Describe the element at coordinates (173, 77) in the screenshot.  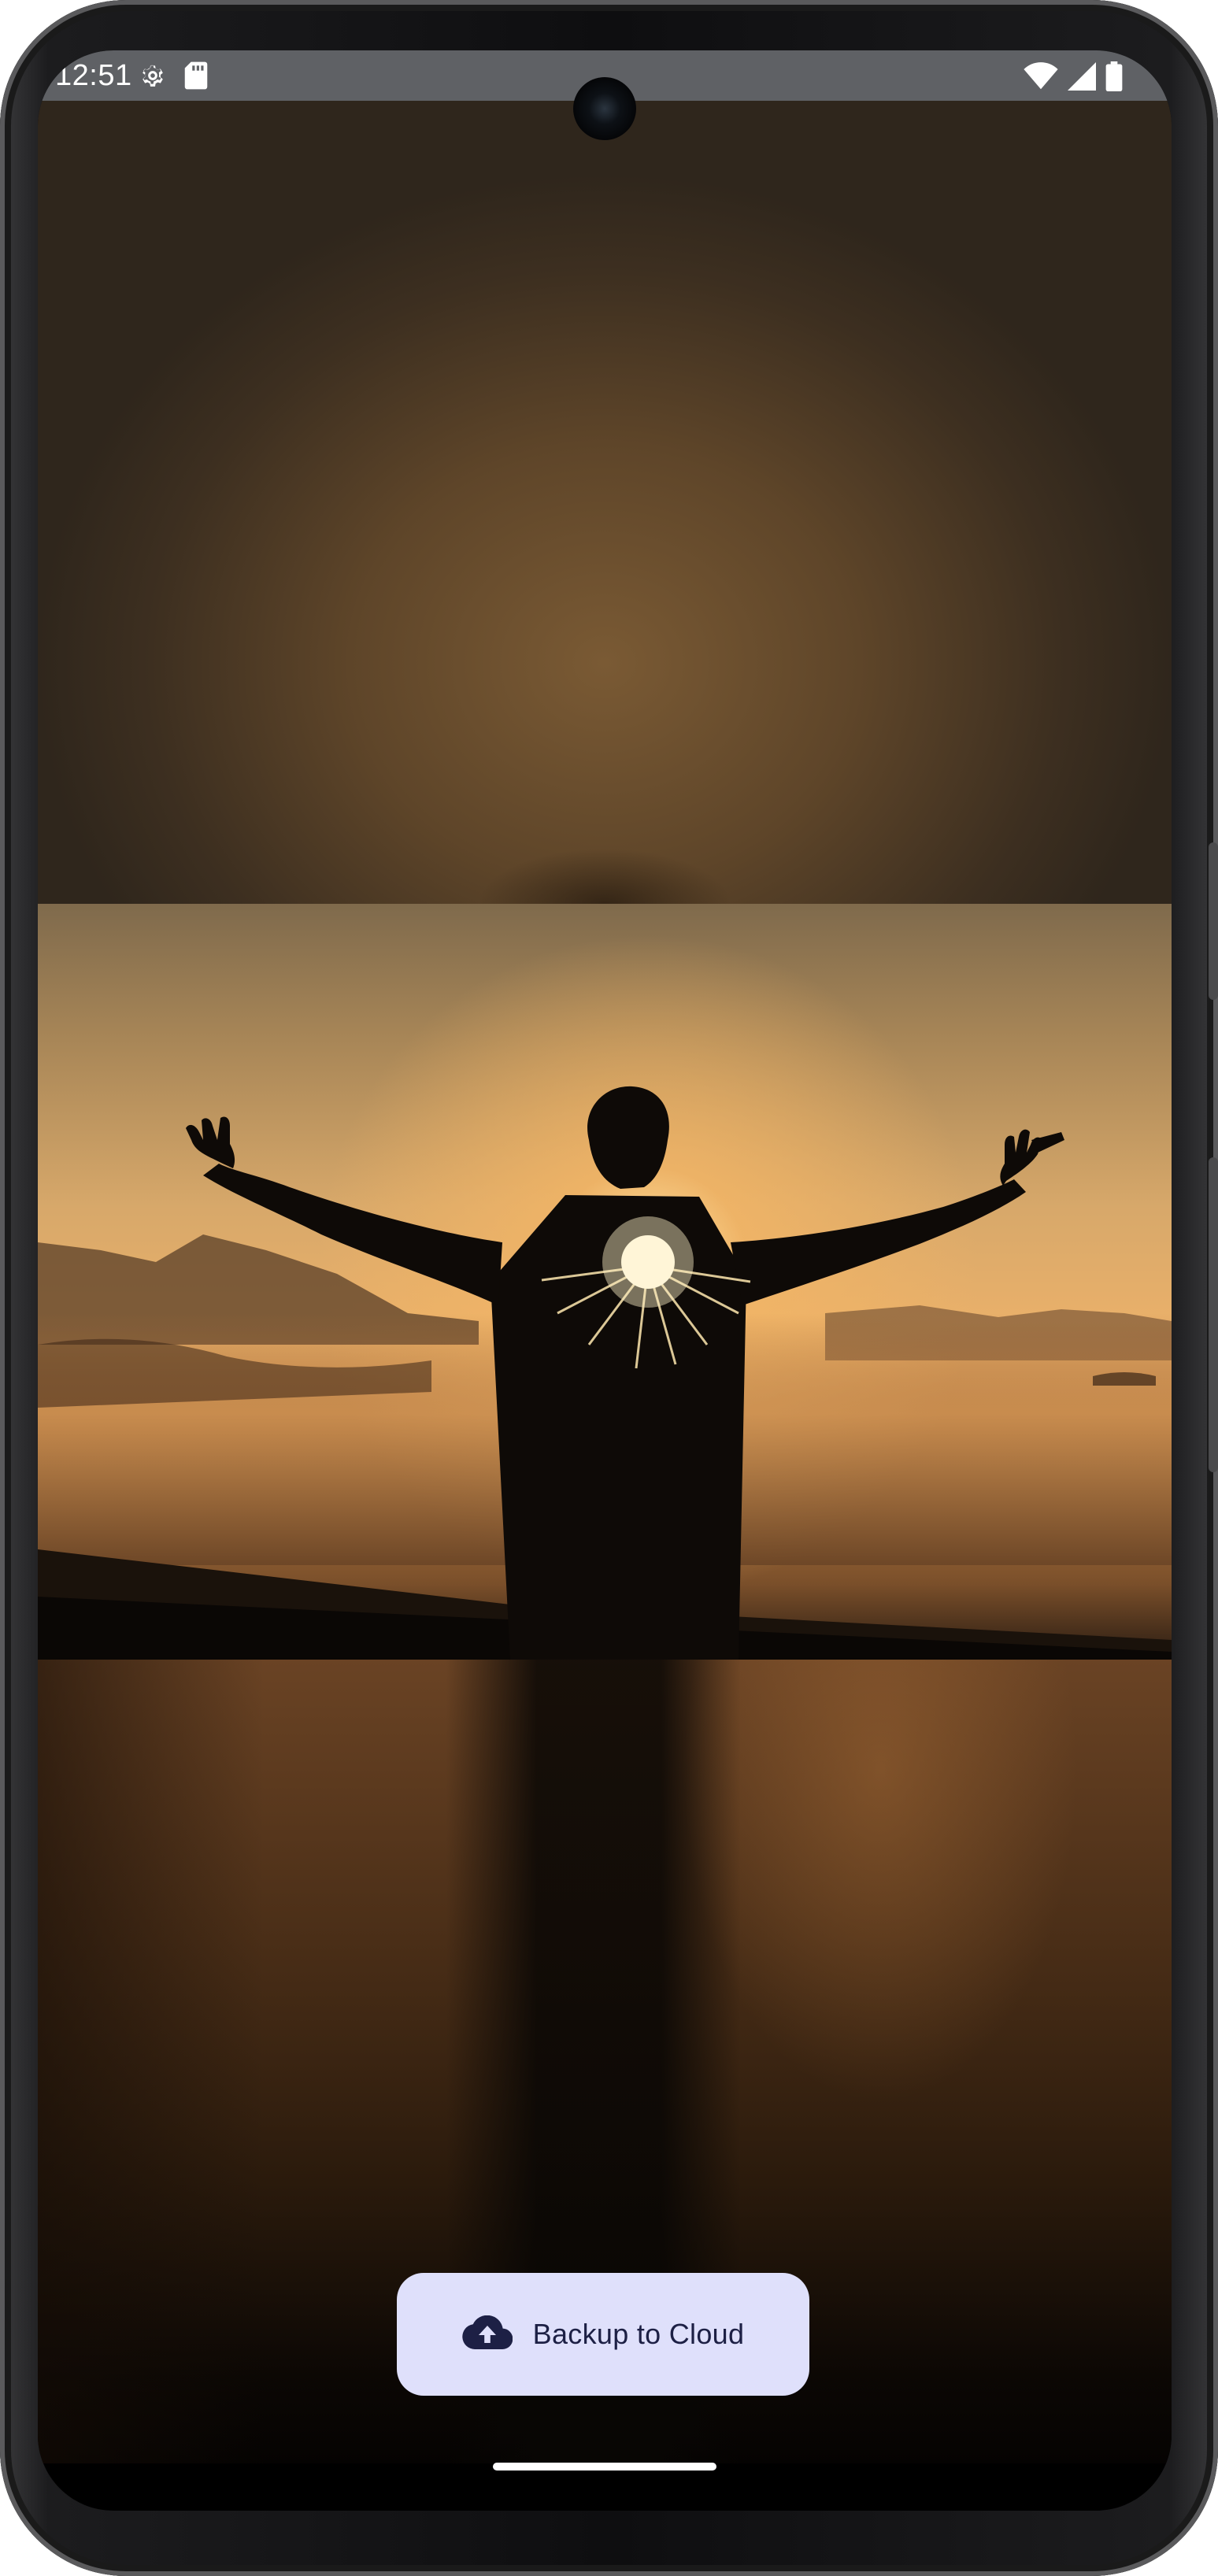
I see `status-icons-left` at that location.